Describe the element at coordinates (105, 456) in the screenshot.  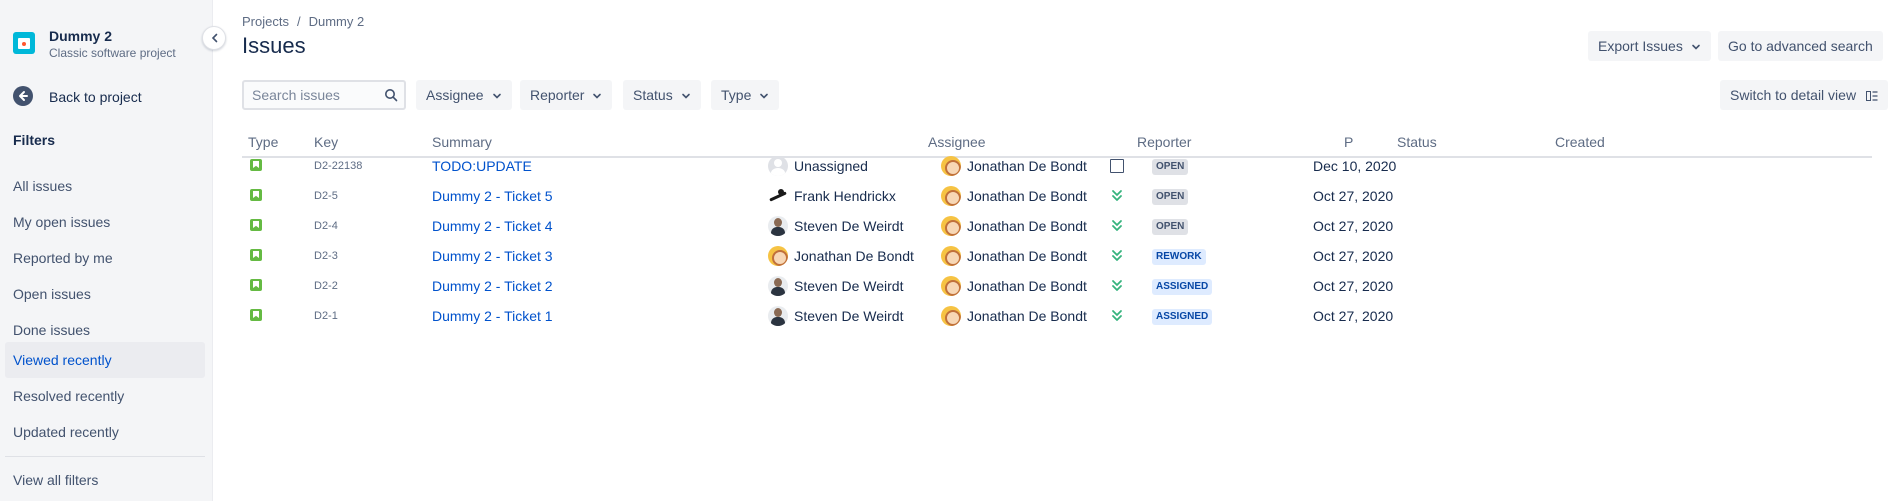
I see `sidebar-divider` at that location.